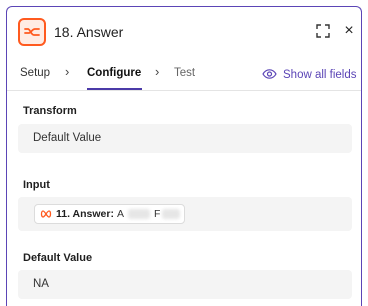 Image resolution: width=368 pixels, height=306 pixels. I want to click on chip-value-start: A, so click(120, 214).